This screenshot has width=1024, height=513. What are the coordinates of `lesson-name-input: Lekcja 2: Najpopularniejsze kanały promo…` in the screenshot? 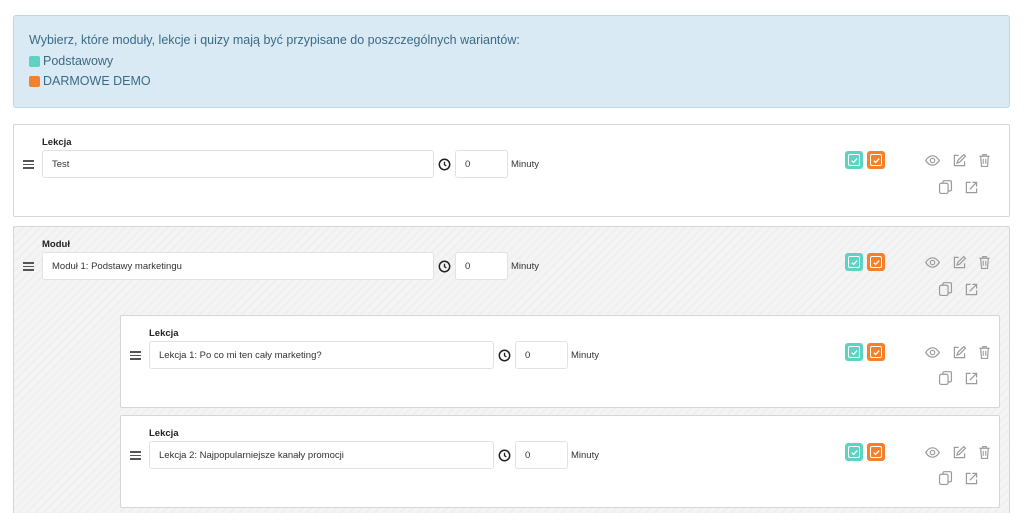 It's located at (321, 455).